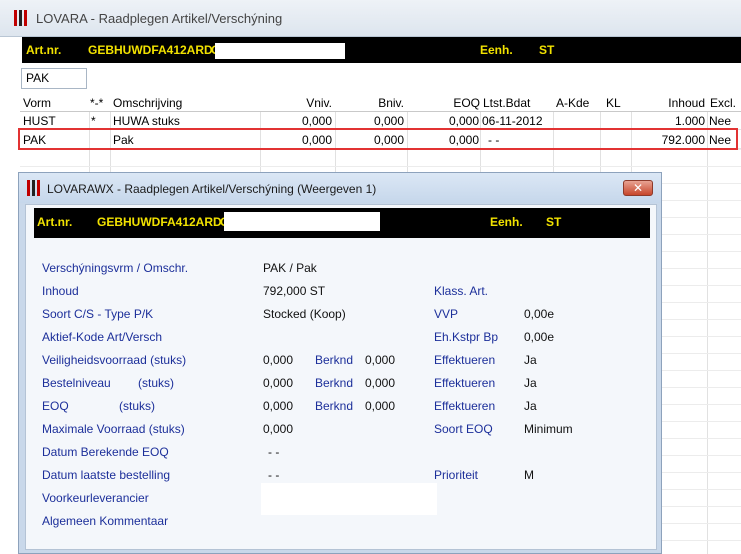  Describe the element at coordinates (463, 121) in the screenshot. I see `cell-eoq: 0,000` at that location.